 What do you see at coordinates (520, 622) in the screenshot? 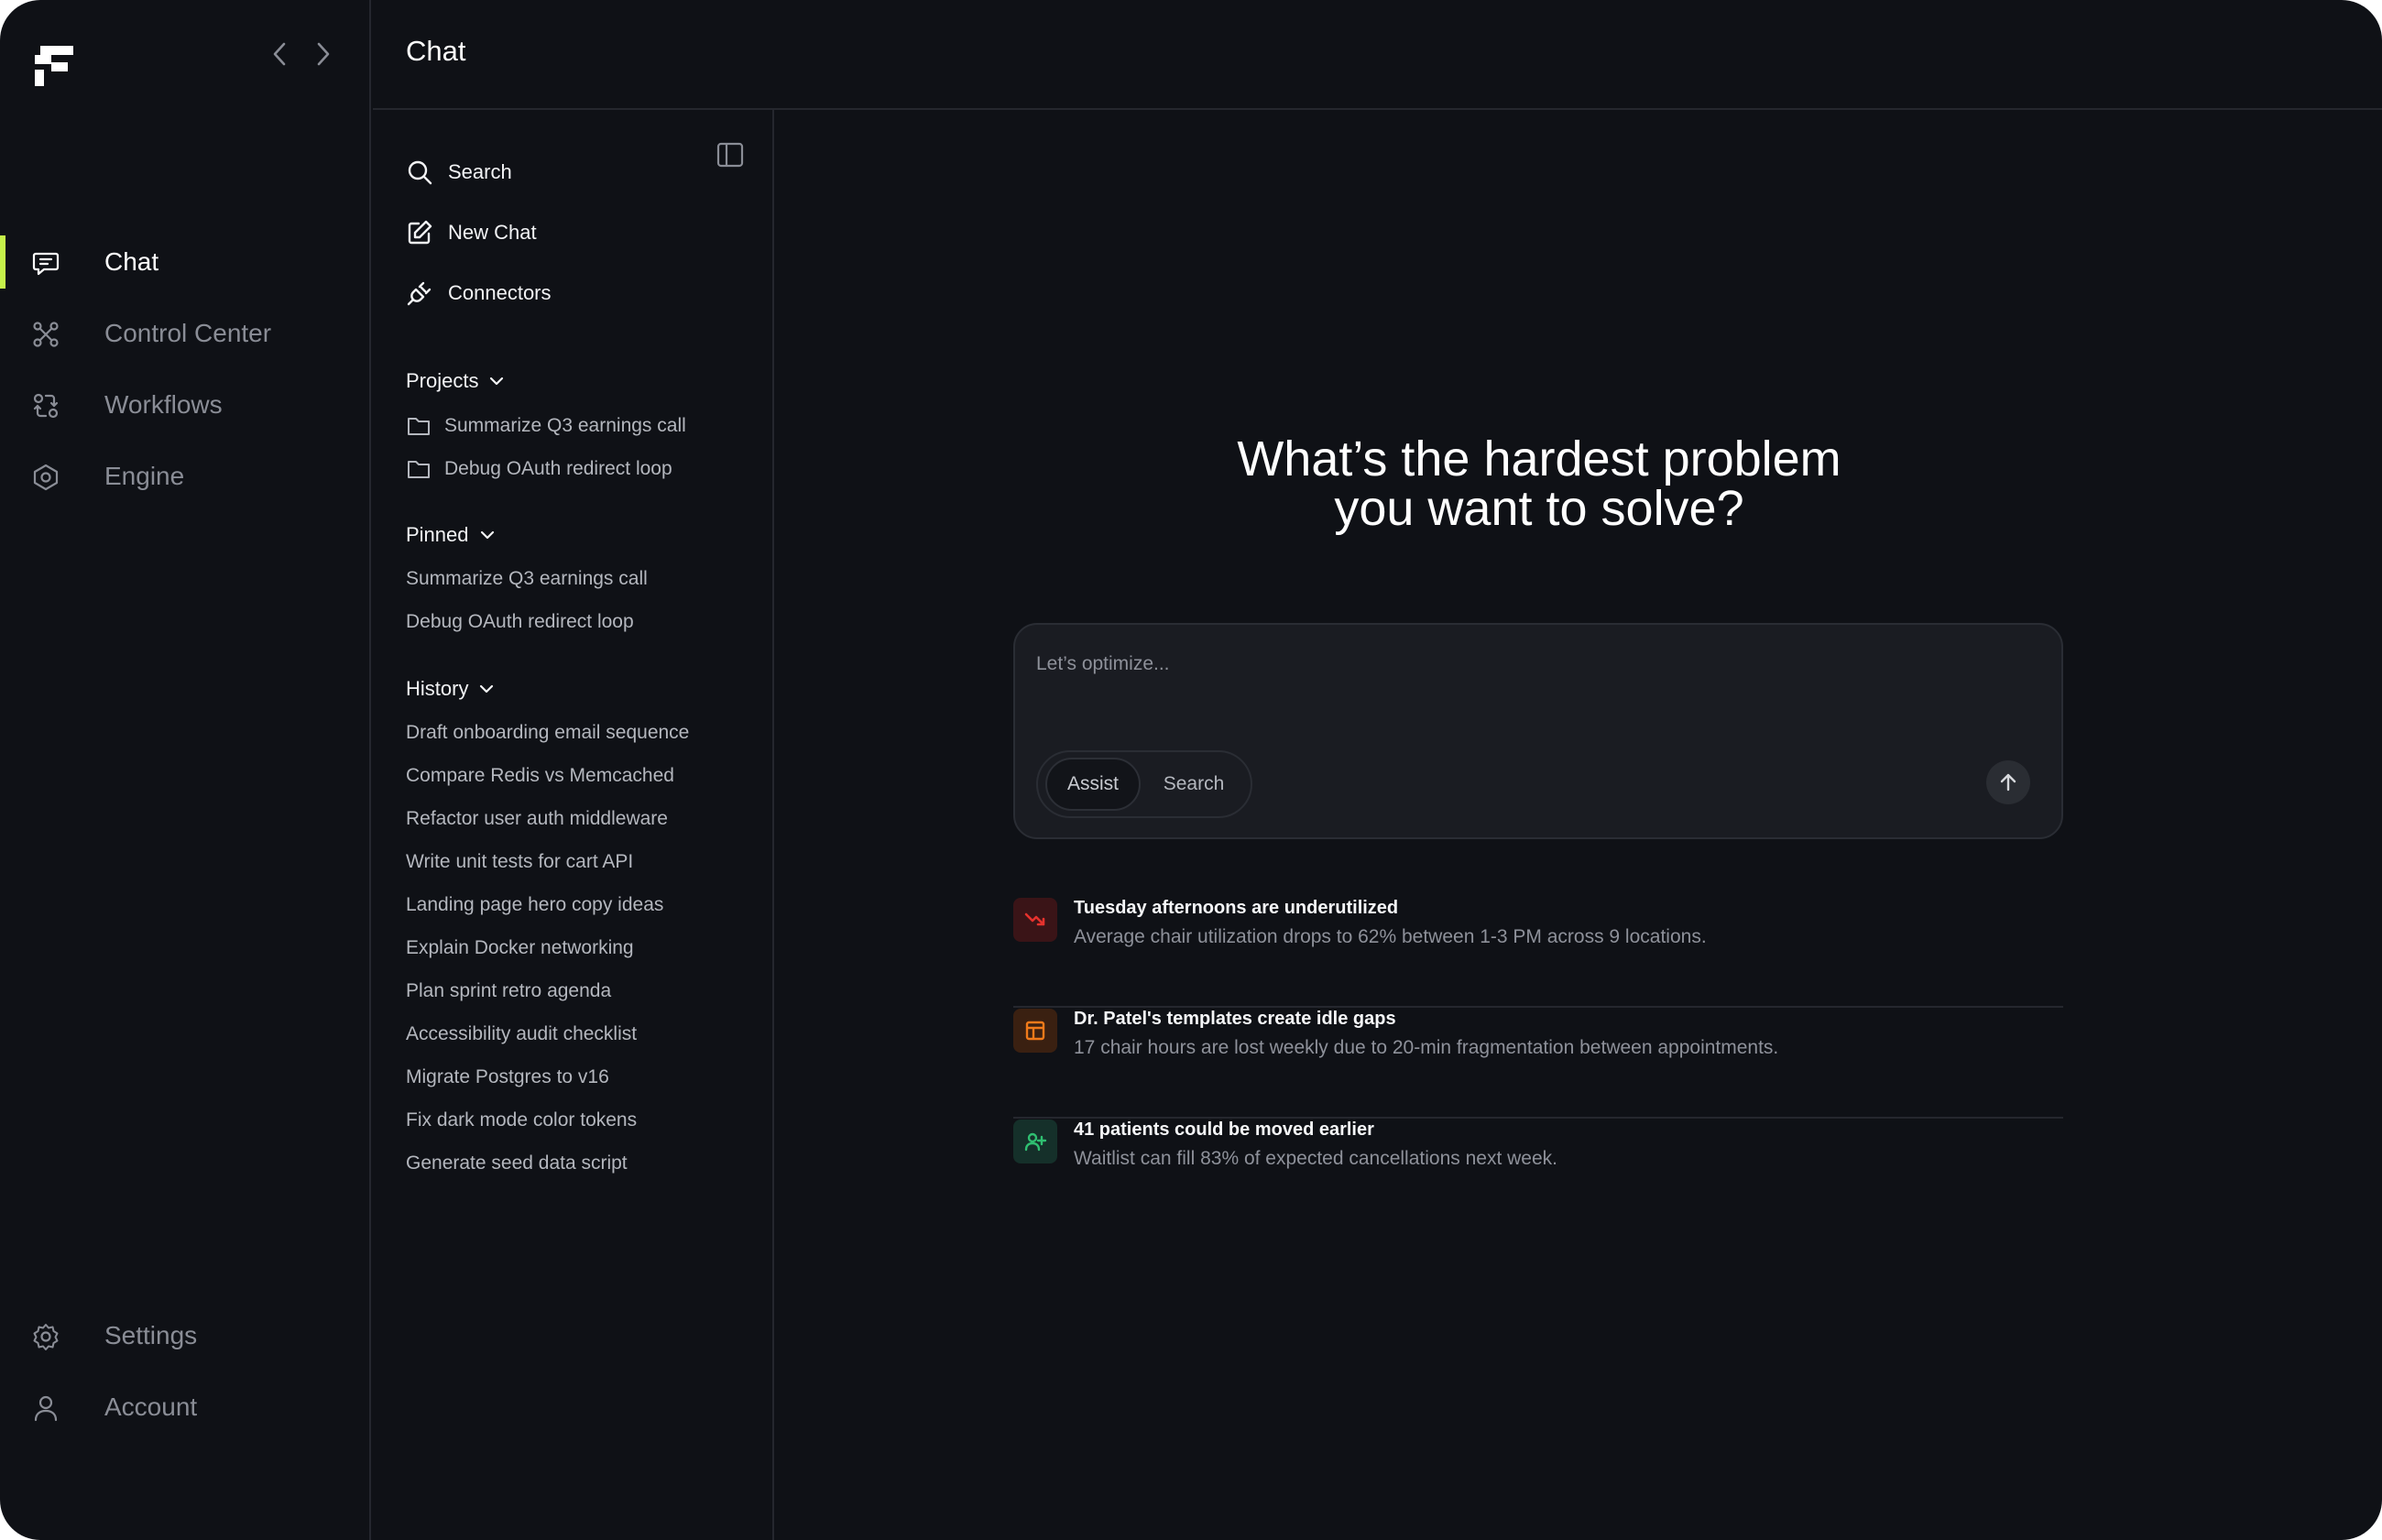
I see `pinned-item: Debug OAuth redirect loop` at bounding box center [520, 622].